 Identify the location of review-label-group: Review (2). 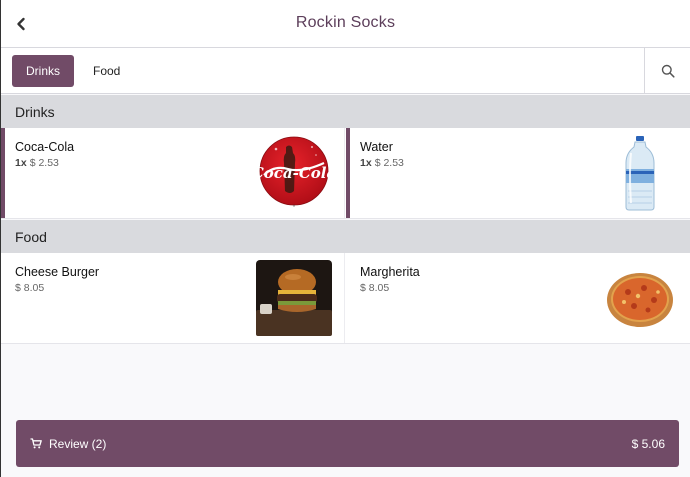
(68, 443).